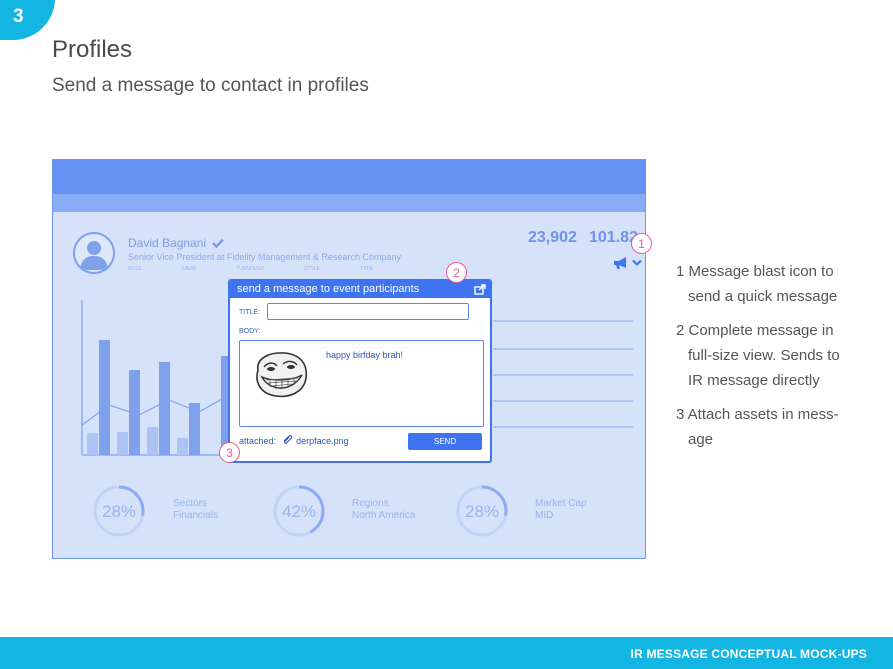  I want to click on tab-style: STYLE, so click(312, 269).